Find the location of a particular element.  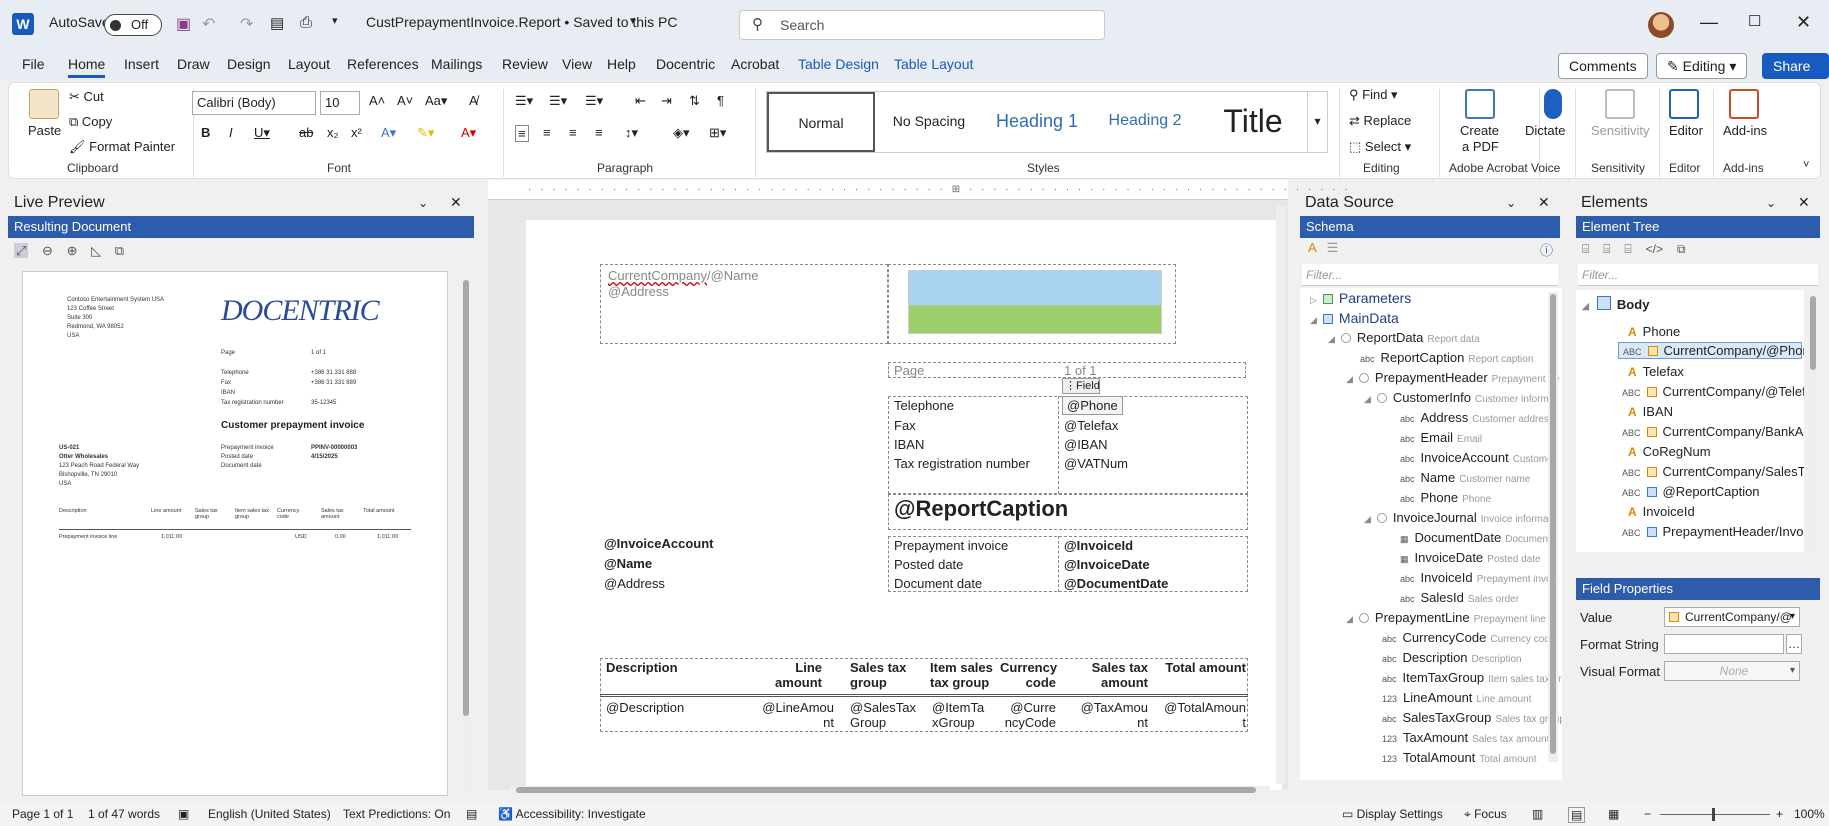

telefax-field: @Telefax is located at coordinates (1091, 425).